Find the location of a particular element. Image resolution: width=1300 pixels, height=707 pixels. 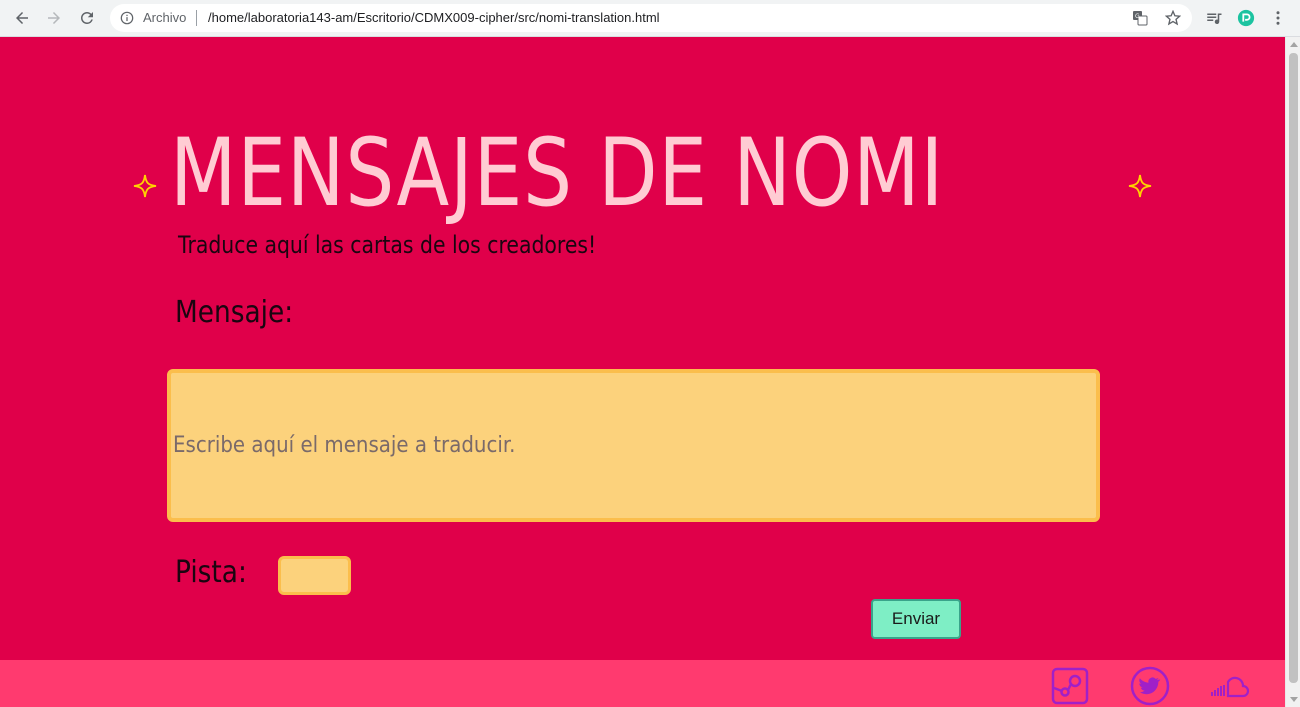

info-icon is located at coordinates (127, 18).